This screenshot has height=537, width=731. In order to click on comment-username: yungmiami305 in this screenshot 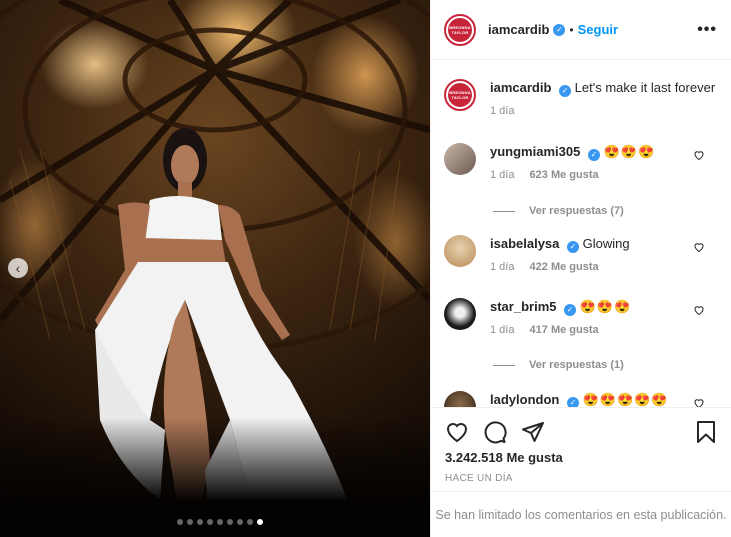, I will do `click(535, 151)`.